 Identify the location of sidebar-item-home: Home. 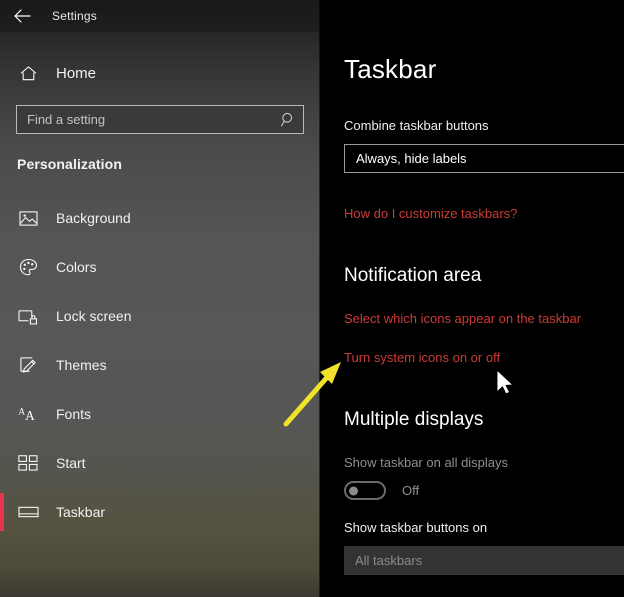
(160, 73).